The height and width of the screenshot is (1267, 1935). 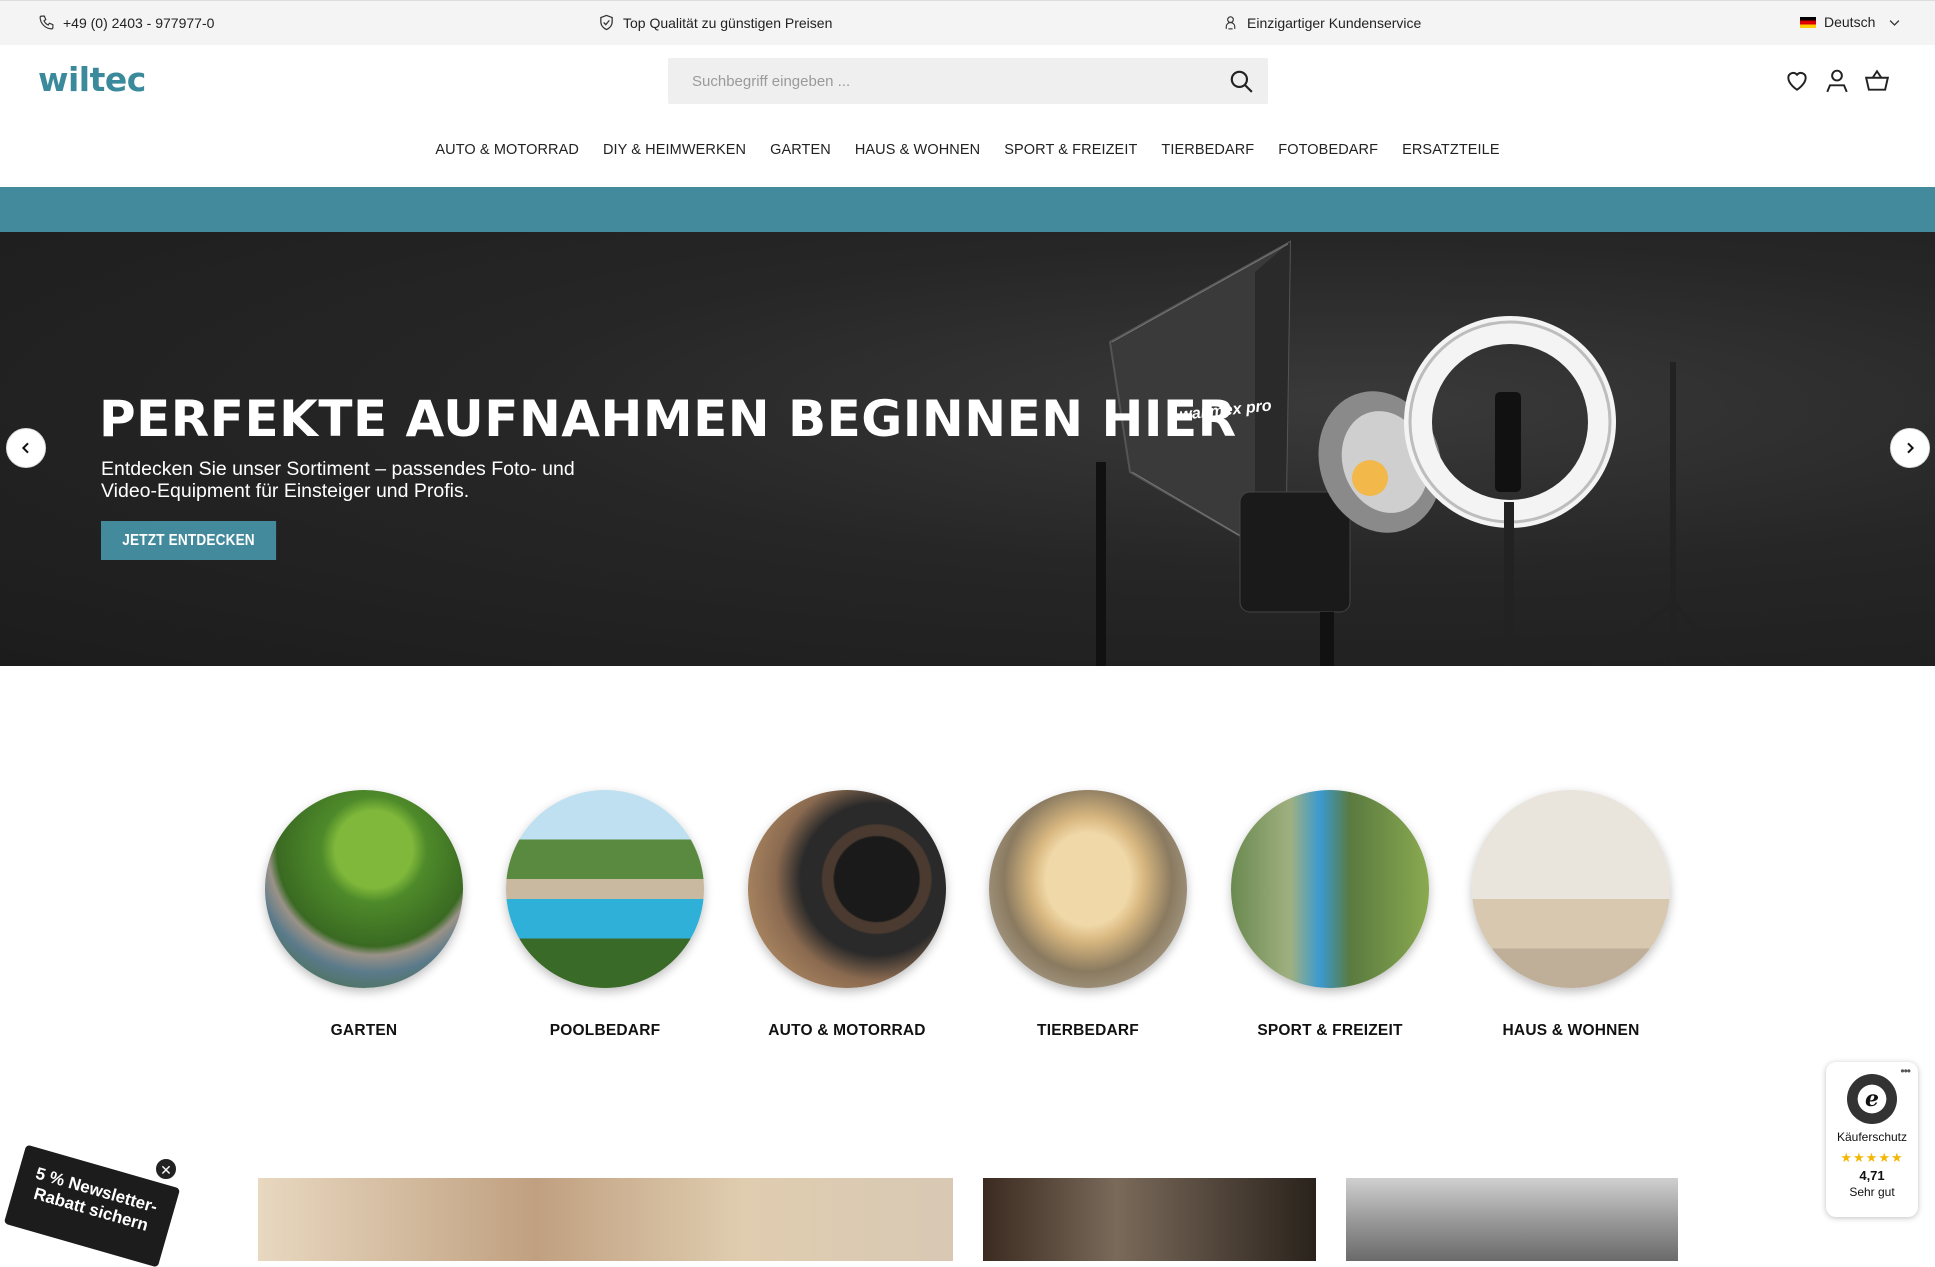 I want to click on category-sport-freizeit: SPORT & FREIZEIT, so click(x=1330, y=915).